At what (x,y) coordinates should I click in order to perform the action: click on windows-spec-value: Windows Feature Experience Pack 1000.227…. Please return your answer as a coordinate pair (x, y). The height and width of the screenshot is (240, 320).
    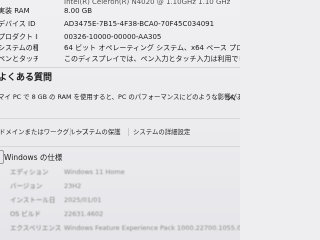
    Looking at the image, I should click on (152, 228).